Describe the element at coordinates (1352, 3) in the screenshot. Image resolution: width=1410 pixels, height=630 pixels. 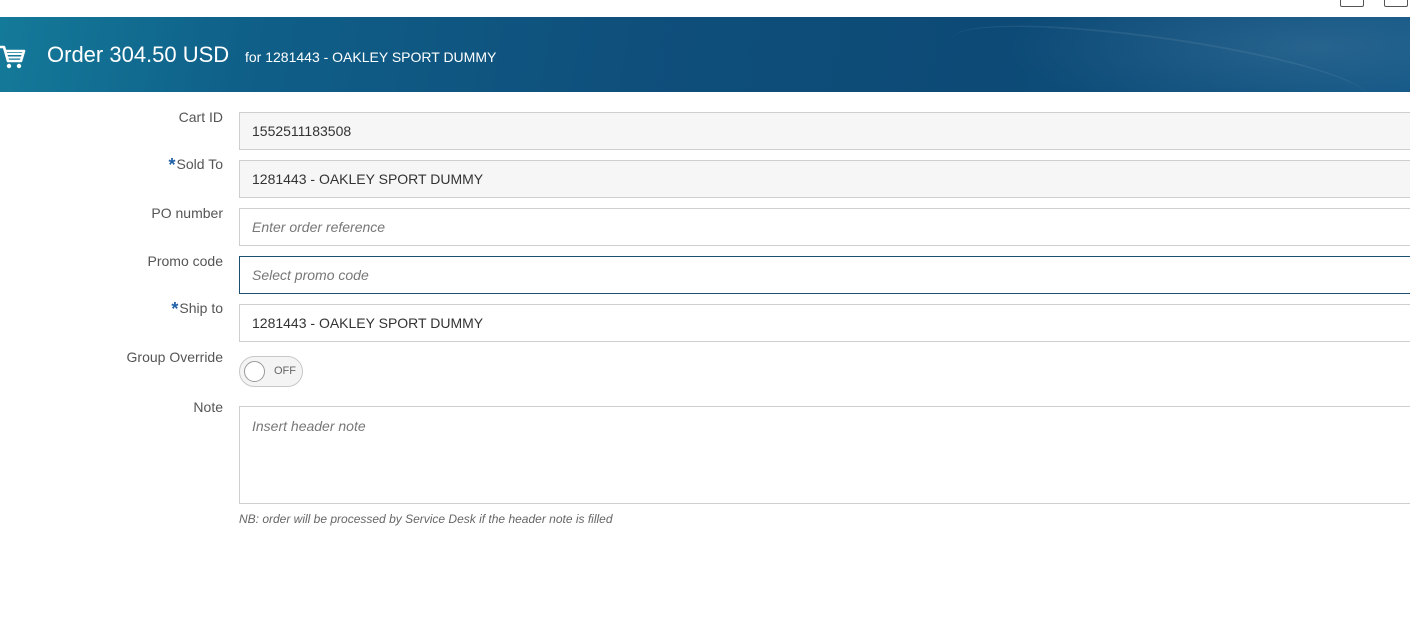
I see `document-icon` at that location.